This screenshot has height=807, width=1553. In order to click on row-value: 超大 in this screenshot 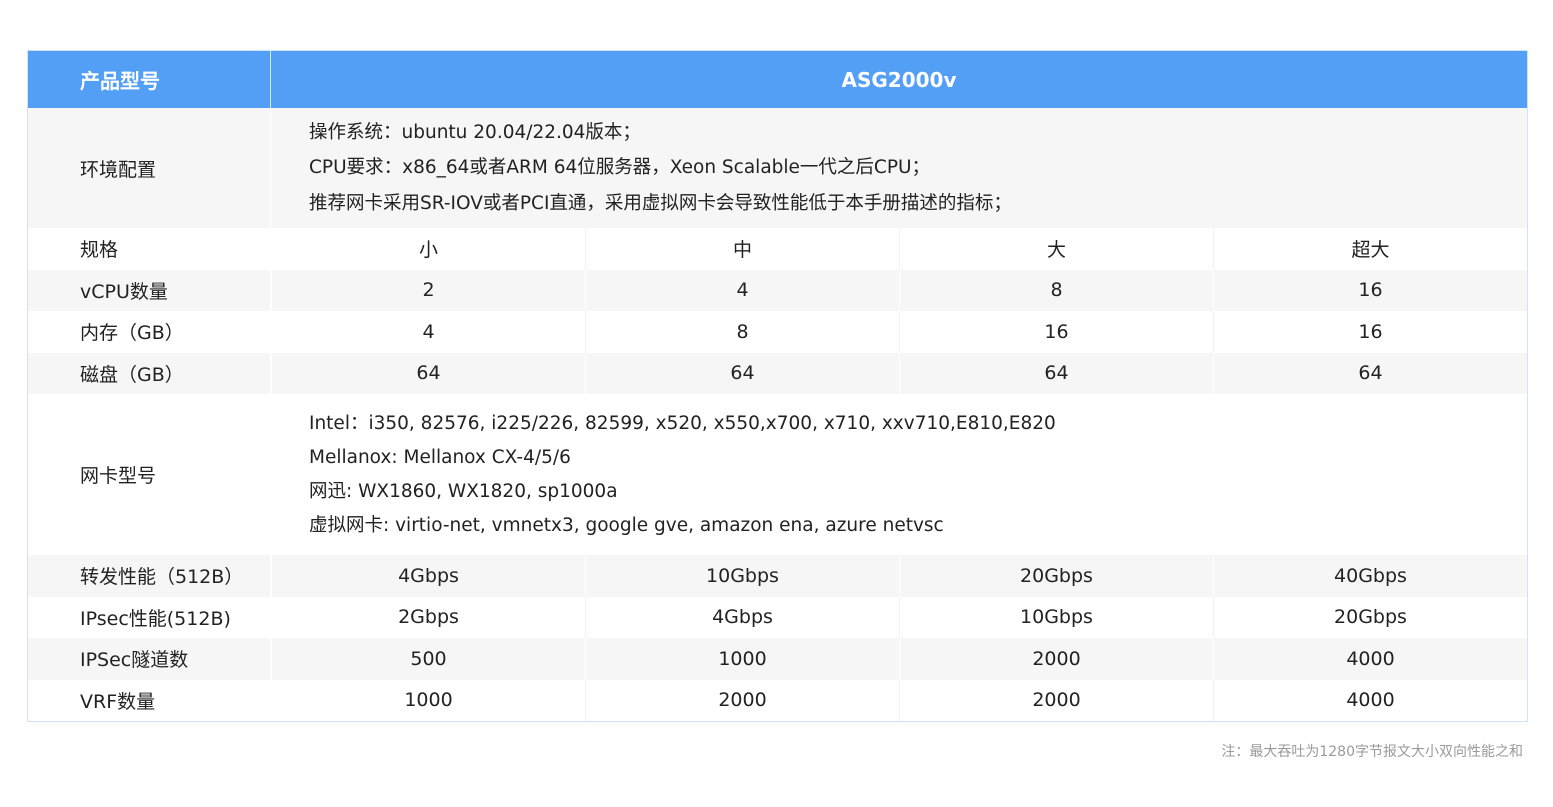, I will do `click(1370, 249)`.